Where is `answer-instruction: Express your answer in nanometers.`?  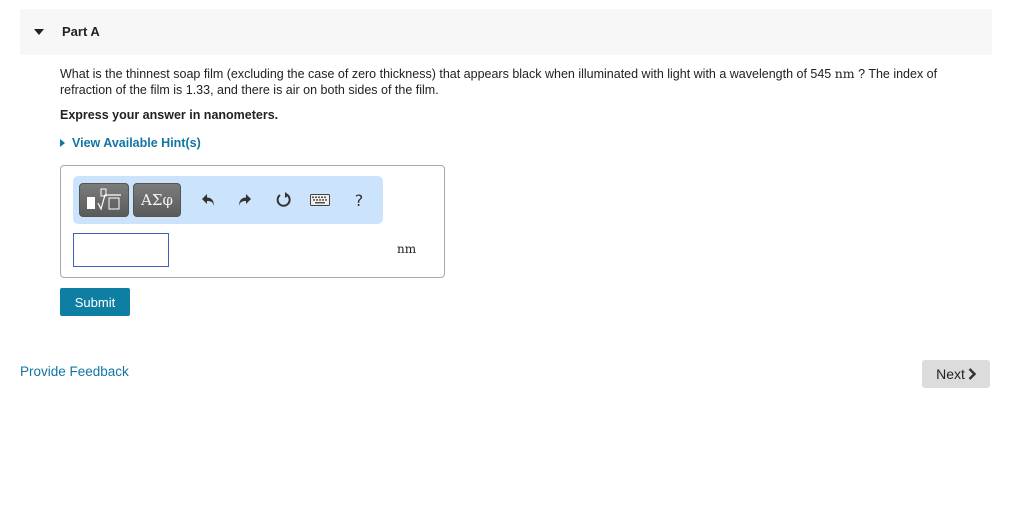 answer-instruction: Express your answer in nanometers. is located at coordinates (169, 115).